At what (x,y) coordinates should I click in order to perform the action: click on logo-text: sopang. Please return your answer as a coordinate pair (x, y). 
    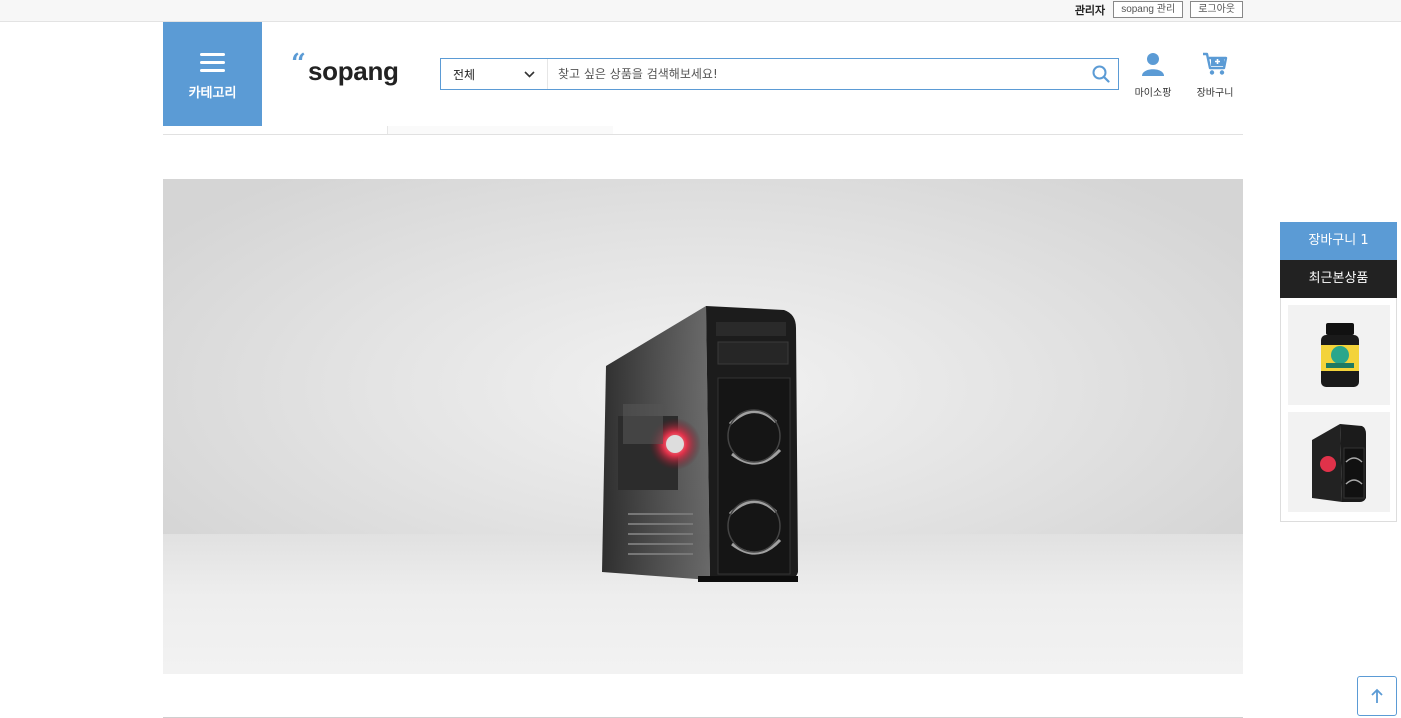
    Looking at the image, I should click on (353, 71).